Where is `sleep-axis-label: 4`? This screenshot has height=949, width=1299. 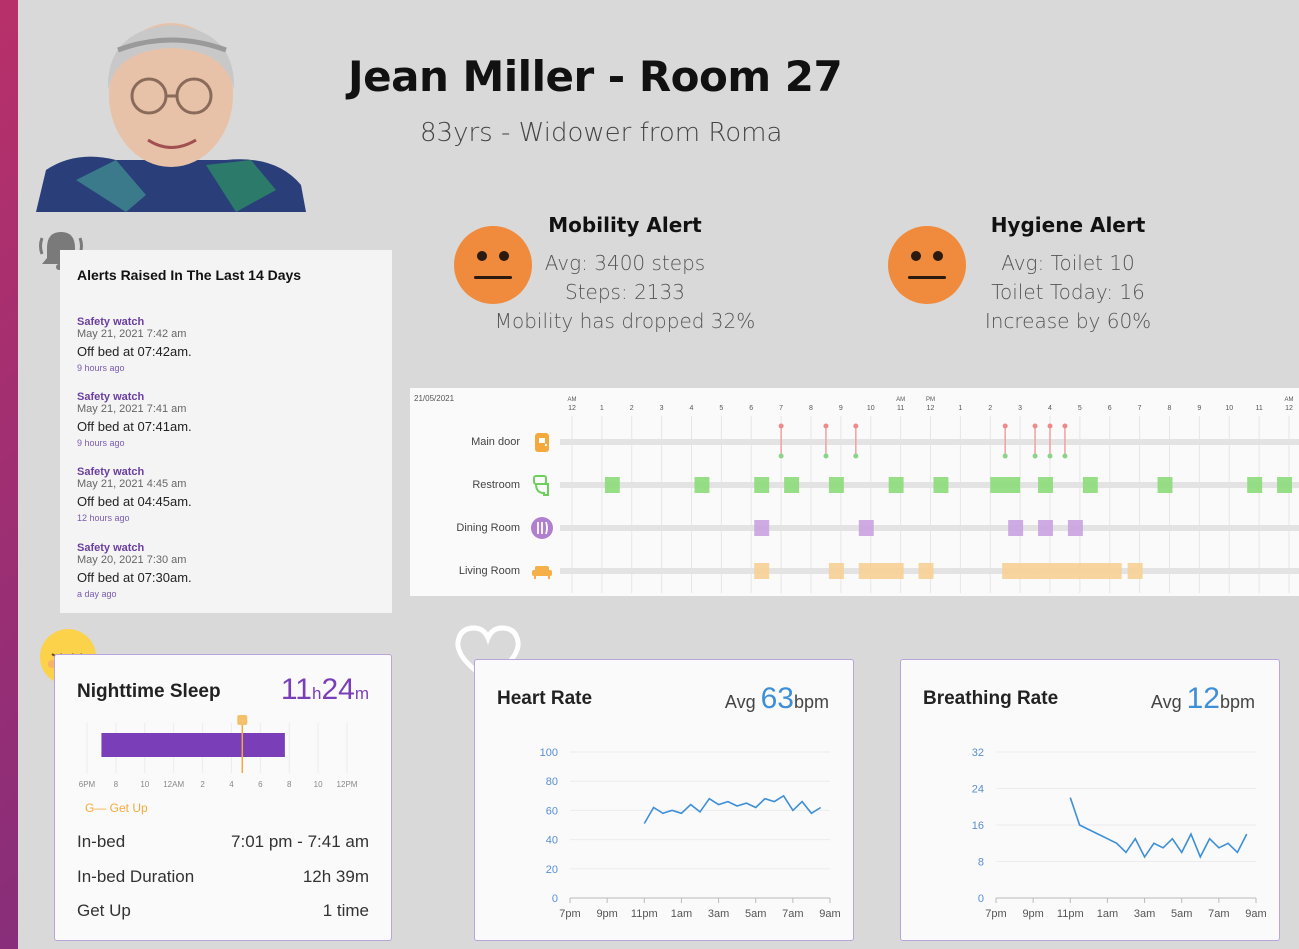 sleep-axis-label: 4 is located at coordinates (231, 784).